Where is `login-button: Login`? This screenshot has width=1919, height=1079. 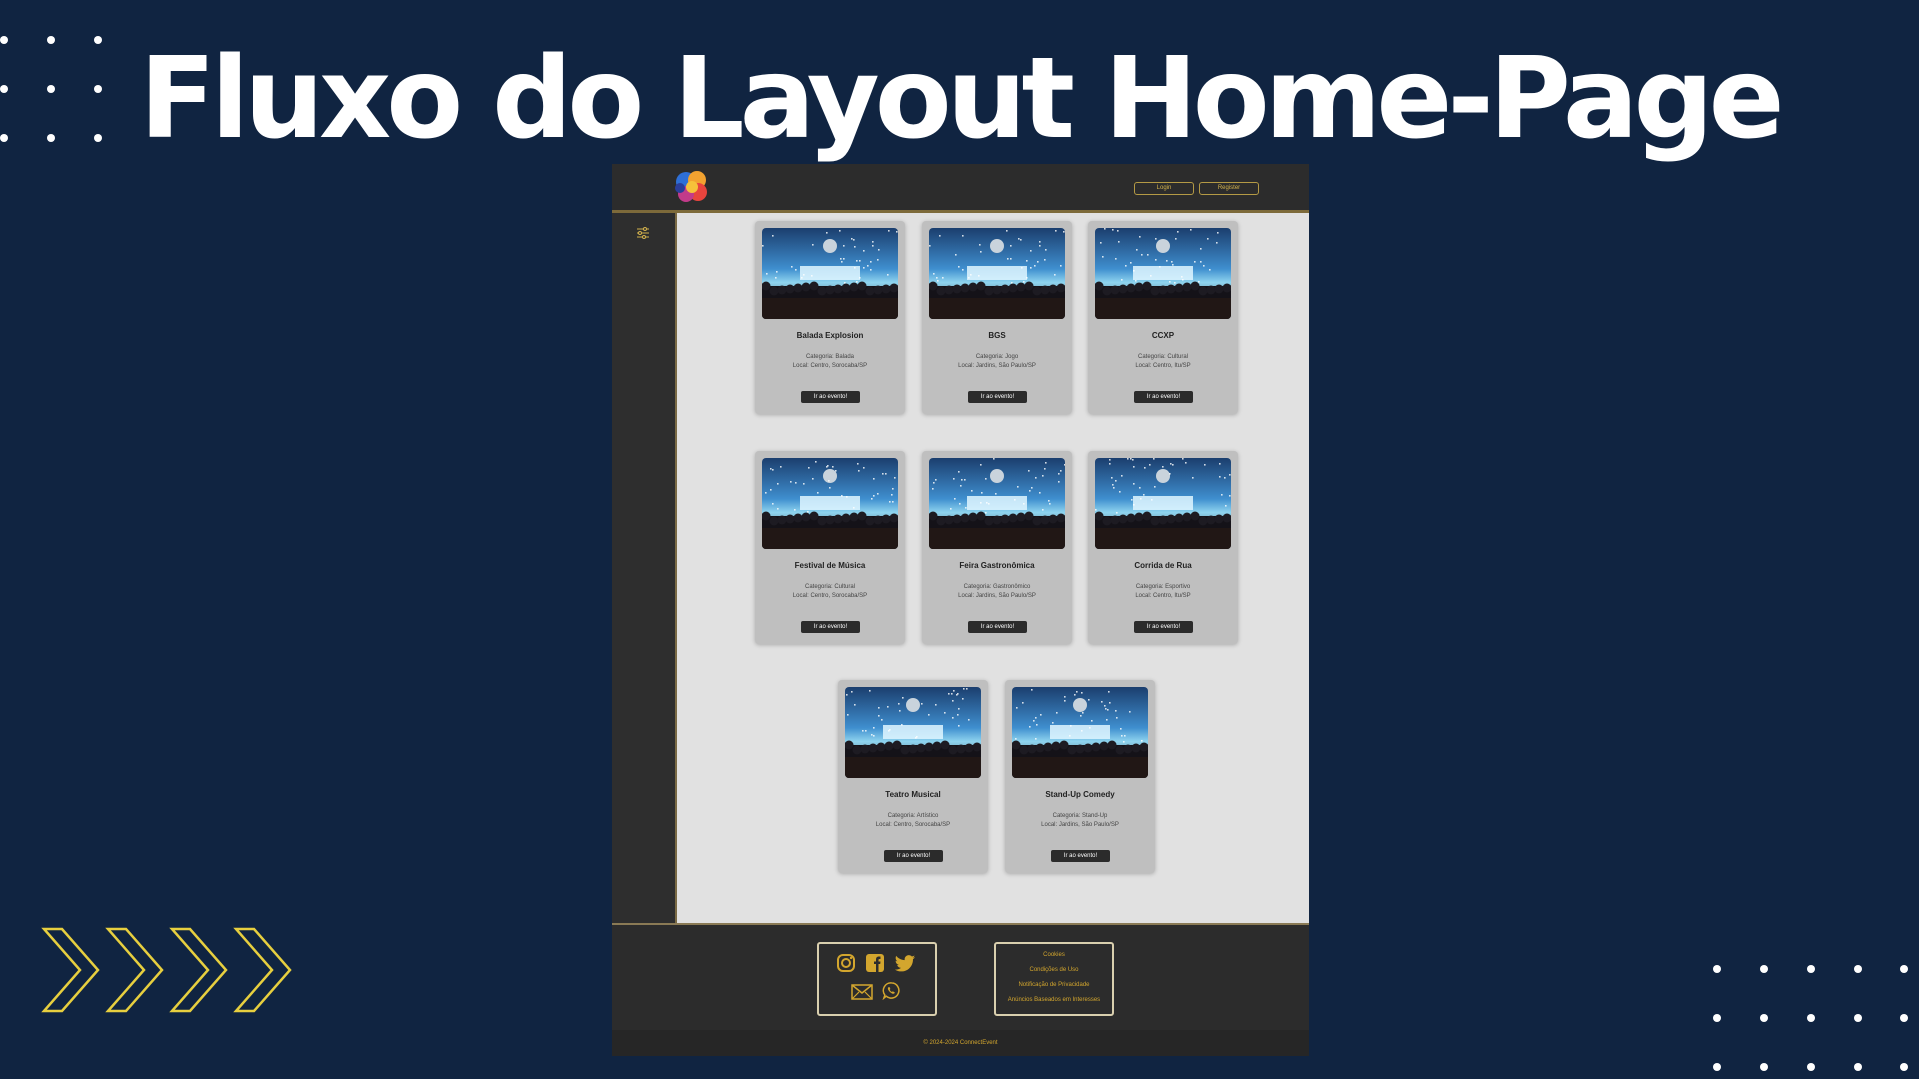 login-button: Login is located at coordinates (1164, 188).